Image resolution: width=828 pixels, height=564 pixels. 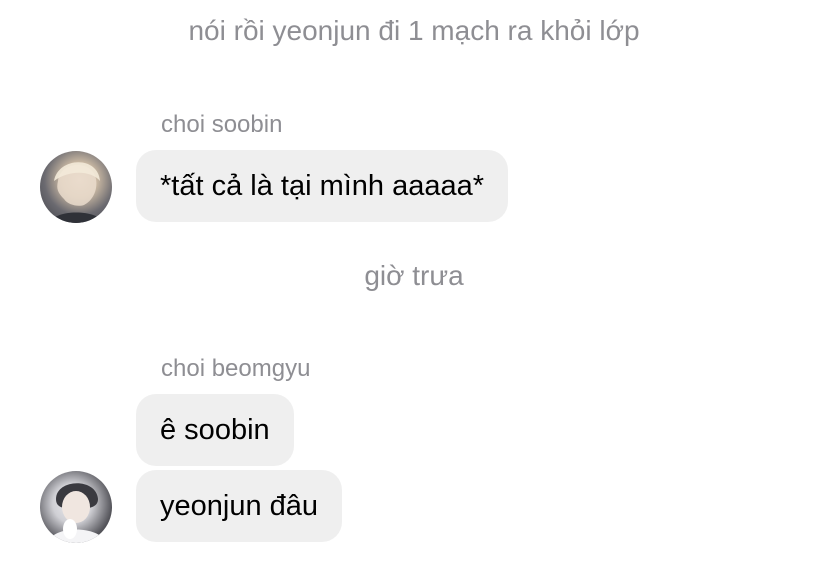 What do you see at coordinates (414, 30) in the screenshot?
I see `system-note: nói rồi yeonjun đi 1 mạch ra khỏi lớp` at bounding box center [414, 30].